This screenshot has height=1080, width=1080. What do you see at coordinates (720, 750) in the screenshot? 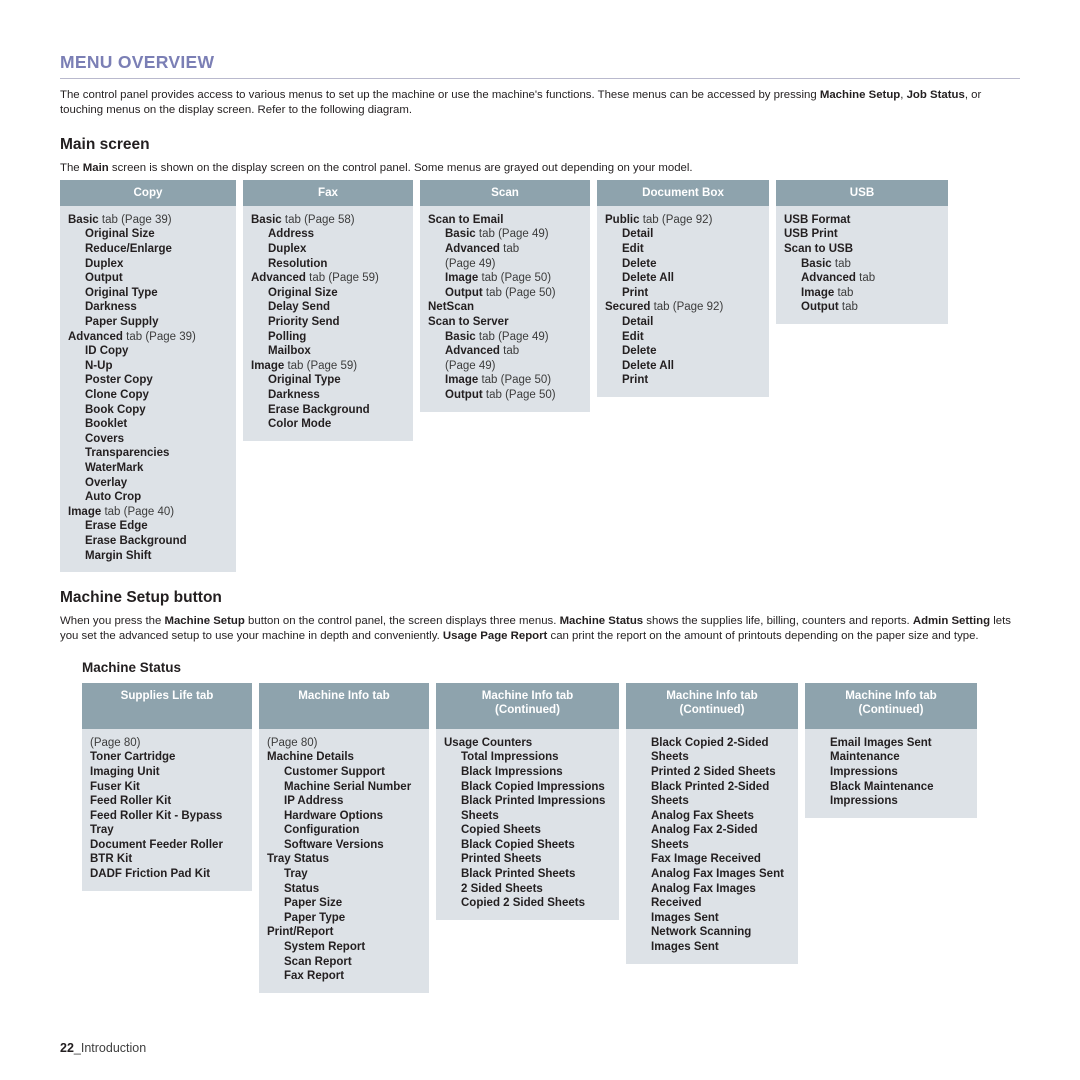
I see `menu-entry: Black Copied 2-Sided Sheets` at bounding box center [720, 750].